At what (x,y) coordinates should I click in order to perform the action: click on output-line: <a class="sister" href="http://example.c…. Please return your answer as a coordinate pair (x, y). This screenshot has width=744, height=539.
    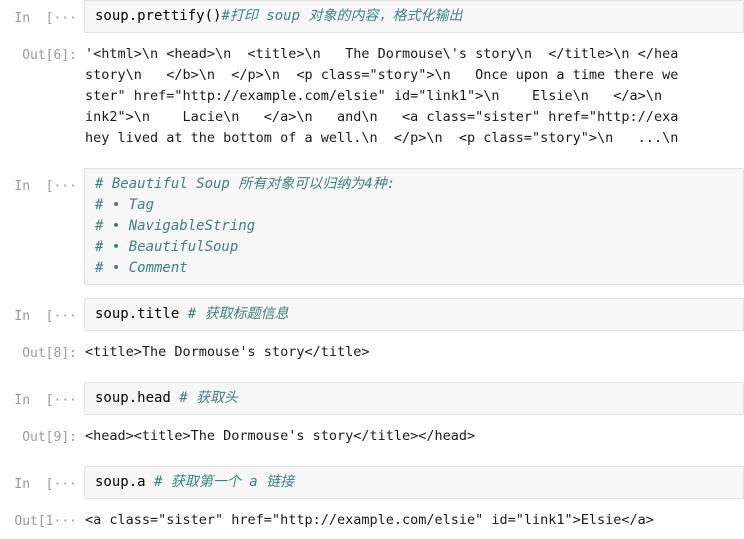
    Looking at the image, I should click on (369, 520).